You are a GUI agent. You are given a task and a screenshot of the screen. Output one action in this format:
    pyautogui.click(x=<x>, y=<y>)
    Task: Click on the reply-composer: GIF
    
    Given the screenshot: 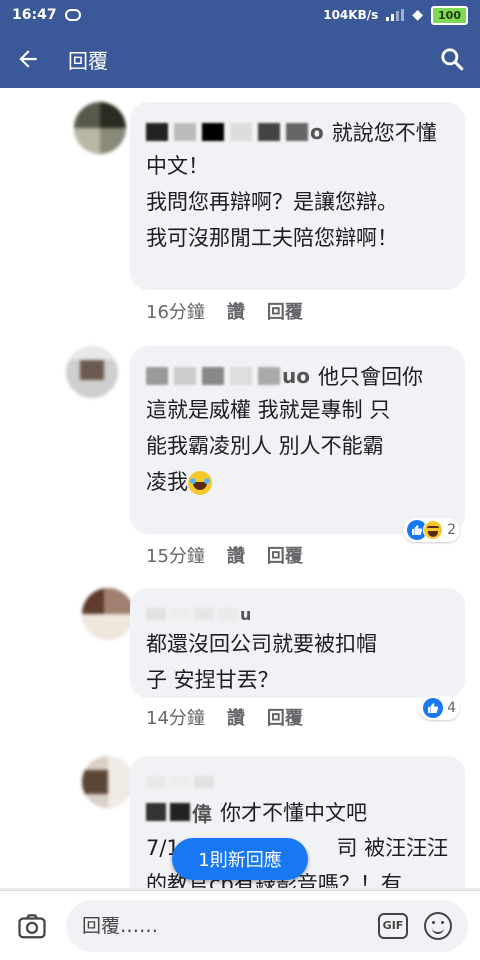 What is the action you would take?
    pyautogui.click(x=240, y=925)
    